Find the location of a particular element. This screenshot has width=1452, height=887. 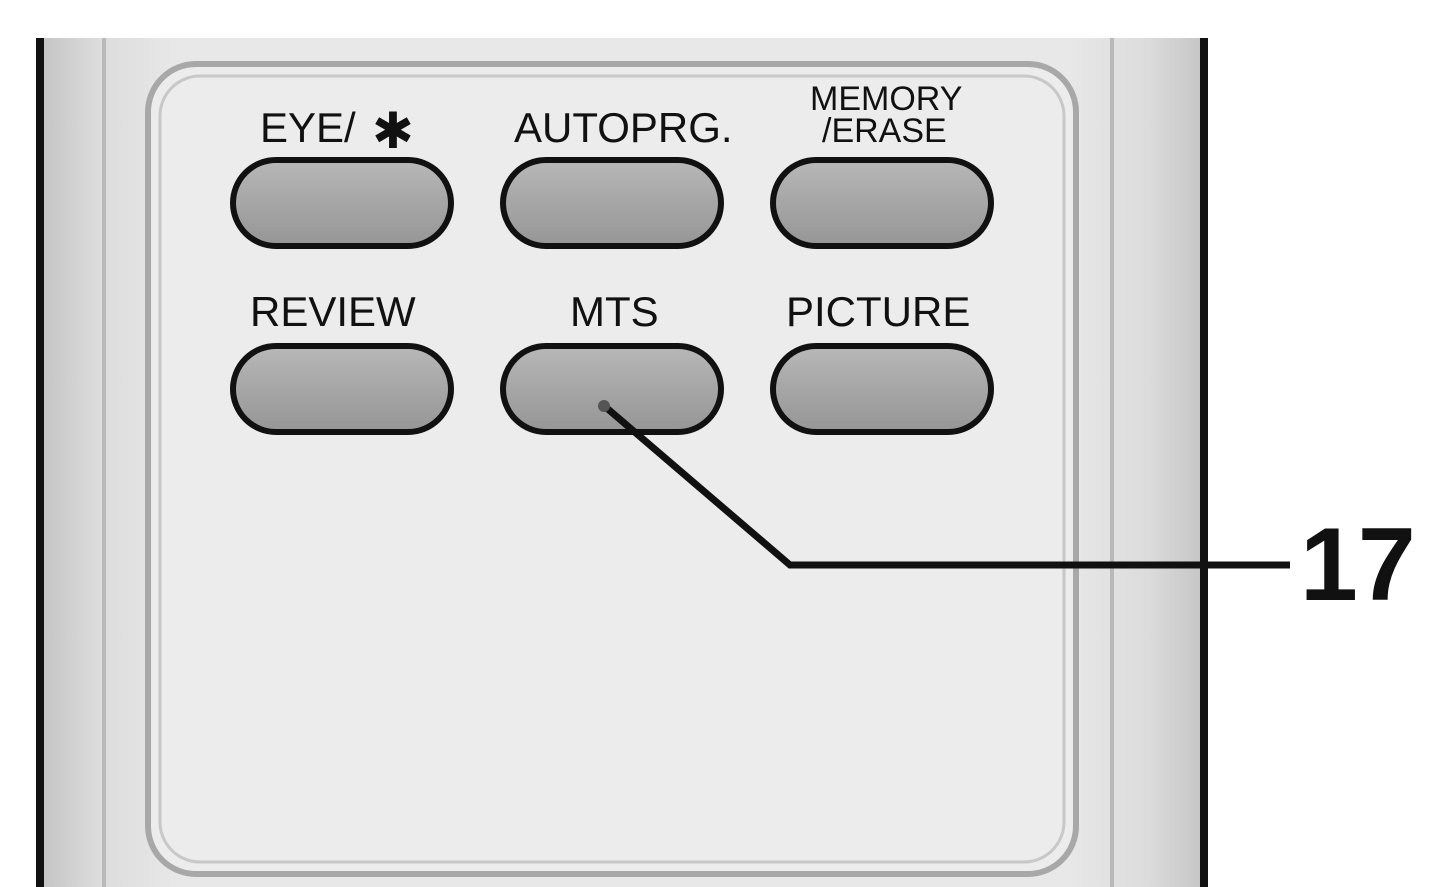

eye-button-label: EYE/ is located at coordinates (308, 127).